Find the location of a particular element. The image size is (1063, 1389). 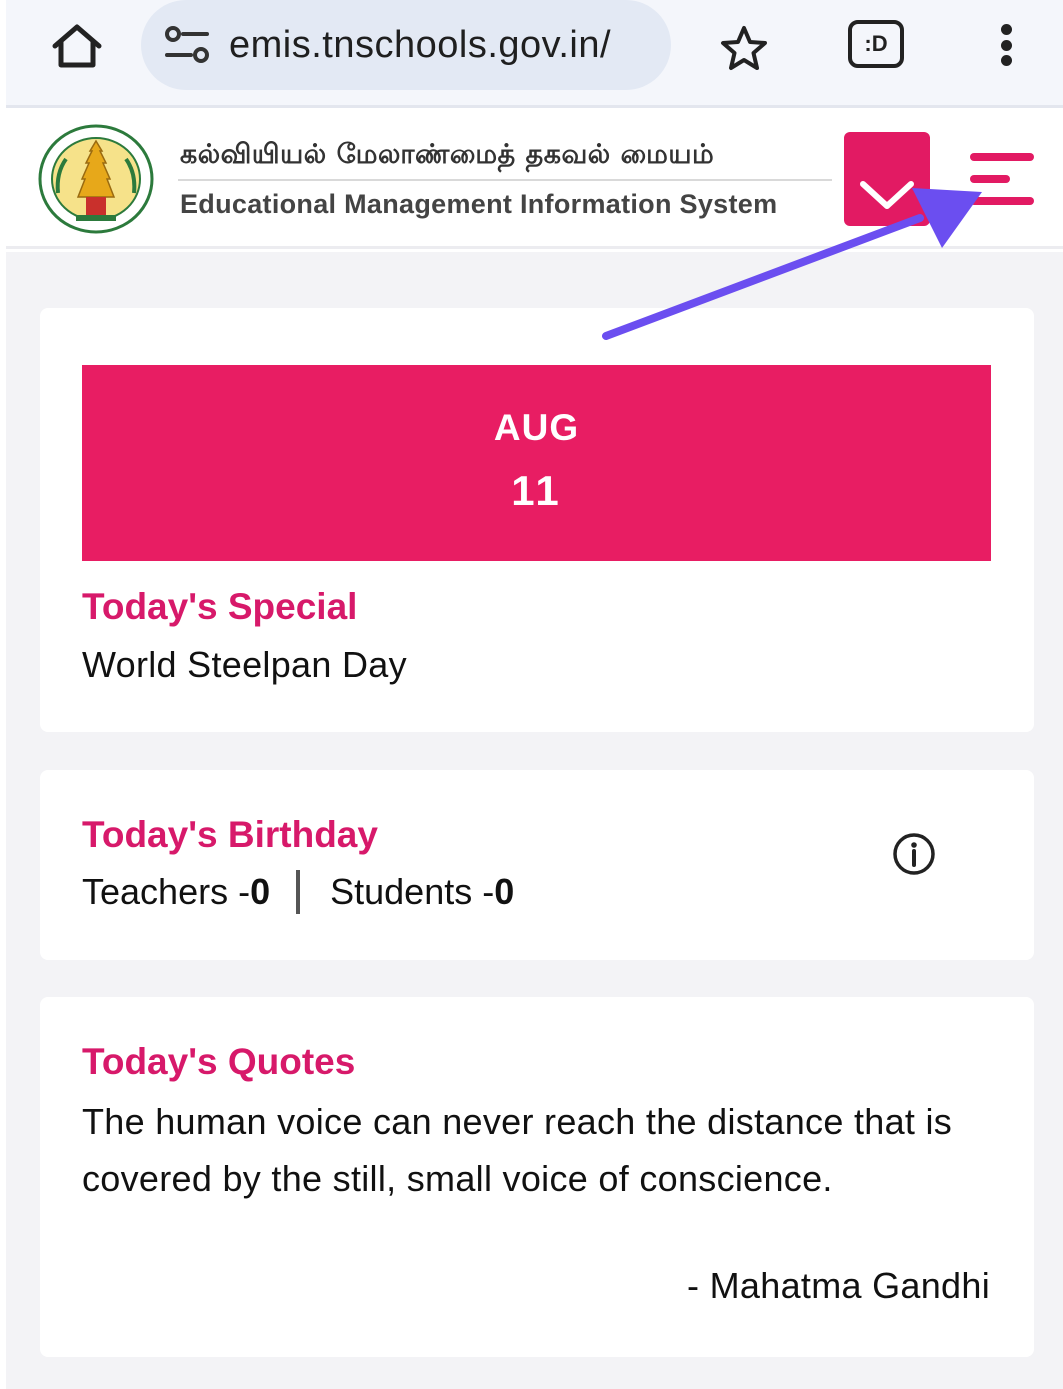

tab-badge: :D is located at coordinates (876, 43).